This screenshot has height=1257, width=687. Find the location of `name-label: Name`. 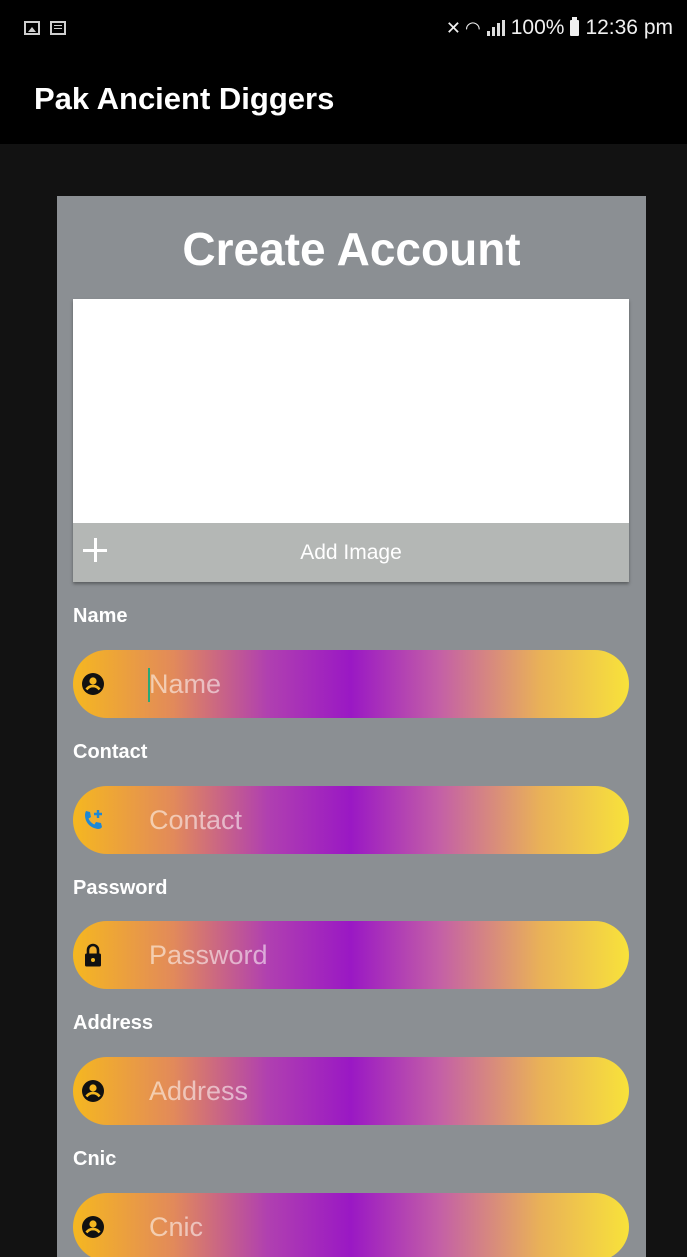

name-label: Name is located at coordinates (100, 616).